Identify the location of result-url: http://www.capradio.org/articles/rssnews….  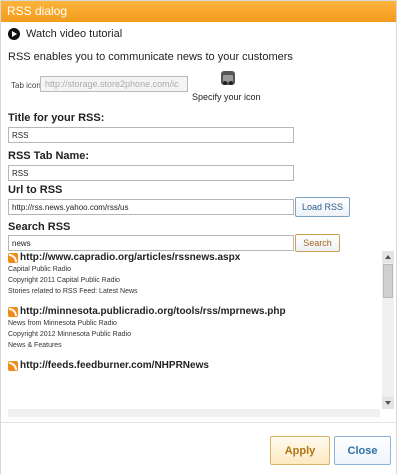
(130, 257).